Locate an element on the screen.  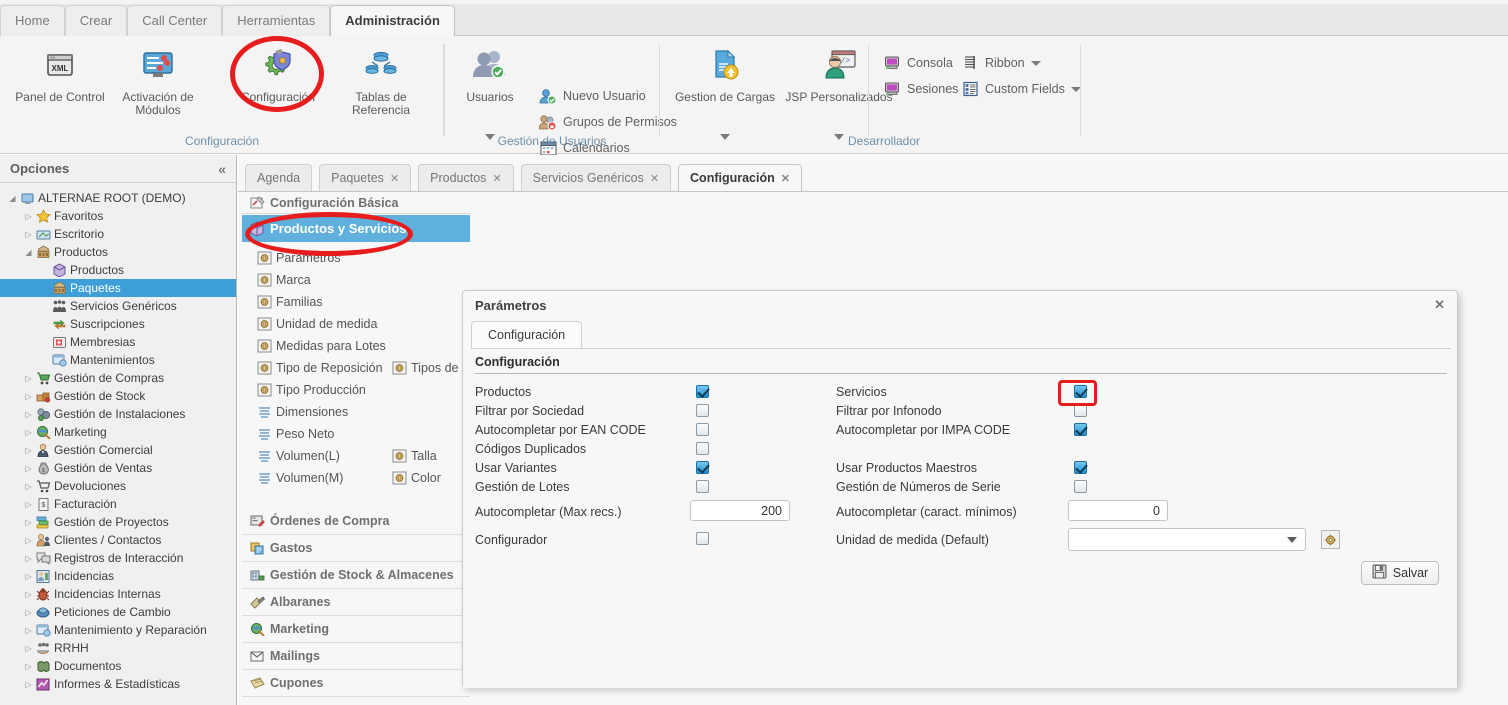
ribbon-tab-herramientas: Herramientas is located at coordinates (276, 20).